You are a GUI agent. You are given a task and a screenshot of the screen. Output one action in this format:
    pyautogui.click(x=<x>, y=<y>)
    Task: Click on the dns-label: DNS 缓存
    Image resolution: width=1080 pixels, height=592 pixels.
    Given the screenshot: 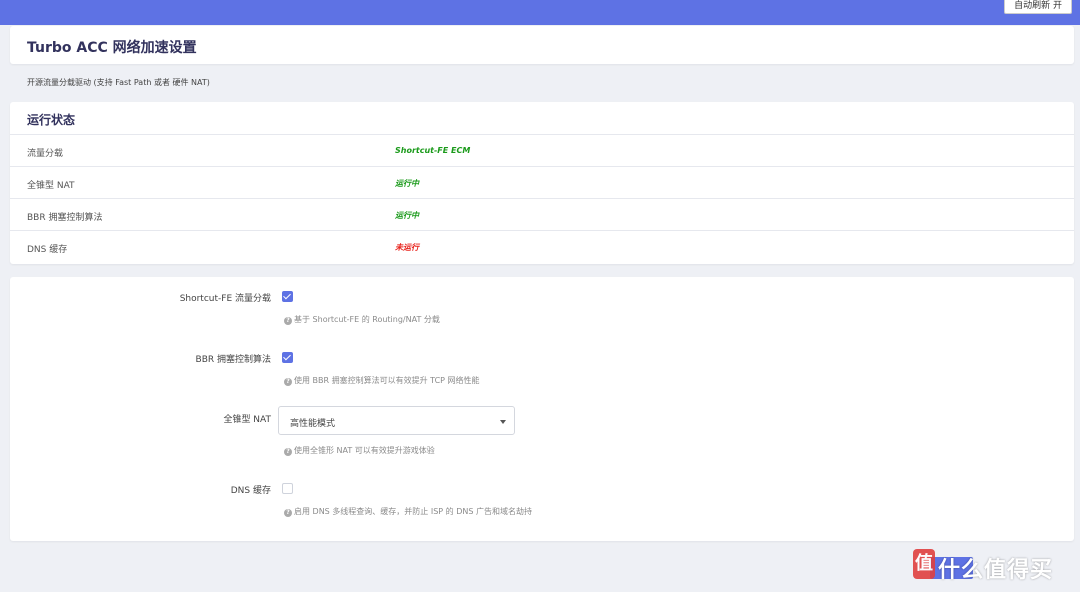 What is the action you would take?
    pyautogui.click(x=250, y=491)
    